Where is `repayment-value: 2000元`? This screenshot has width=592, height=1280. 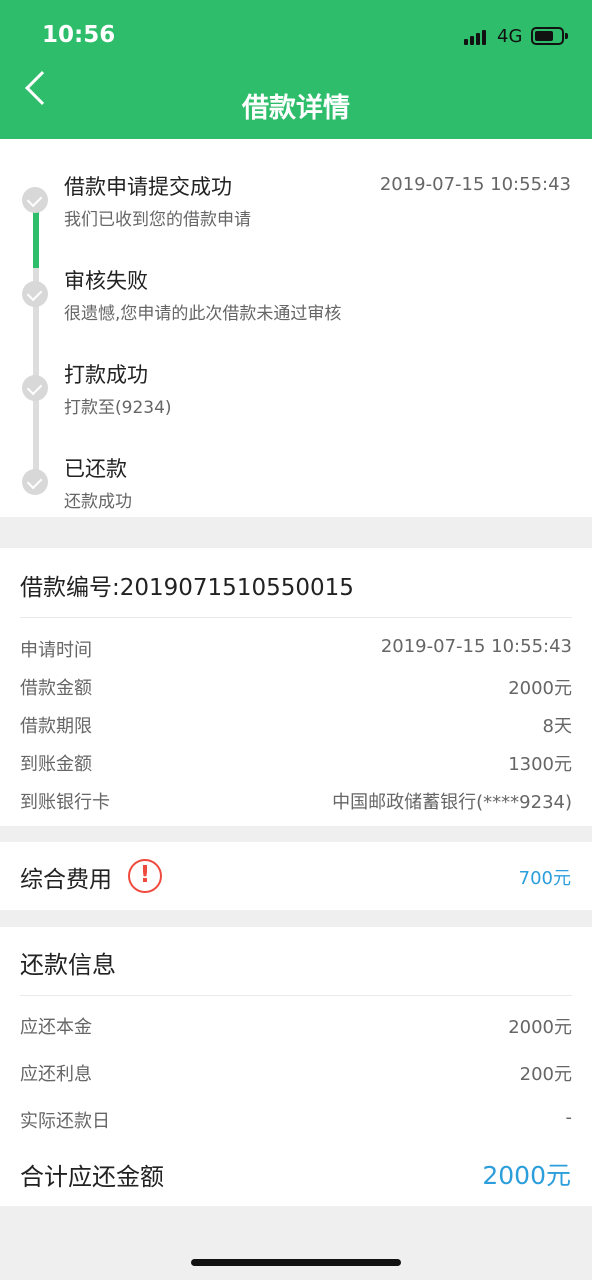
repayment-value: 2000元 is located at coordinates (540, 1027).